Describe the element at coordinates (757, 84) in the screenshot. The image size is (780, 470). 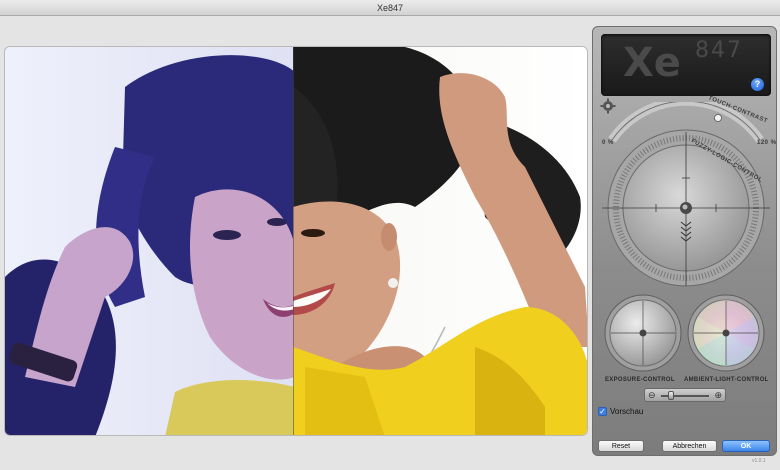
I see `help-icon: ?` at that location.